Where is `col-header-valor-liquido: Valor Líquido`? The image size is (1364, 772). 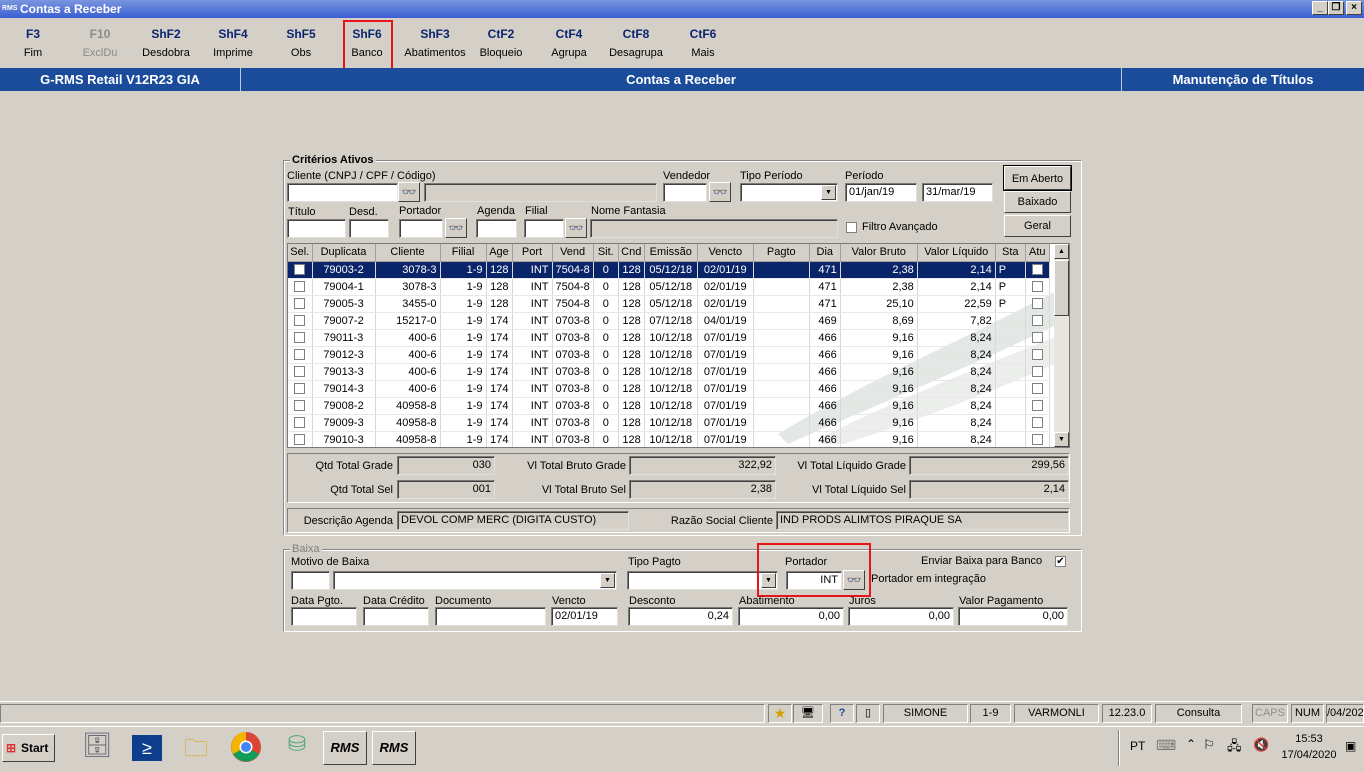
col-header-valor-liquido: Valor Líquido is located at coordinates (956, 253).